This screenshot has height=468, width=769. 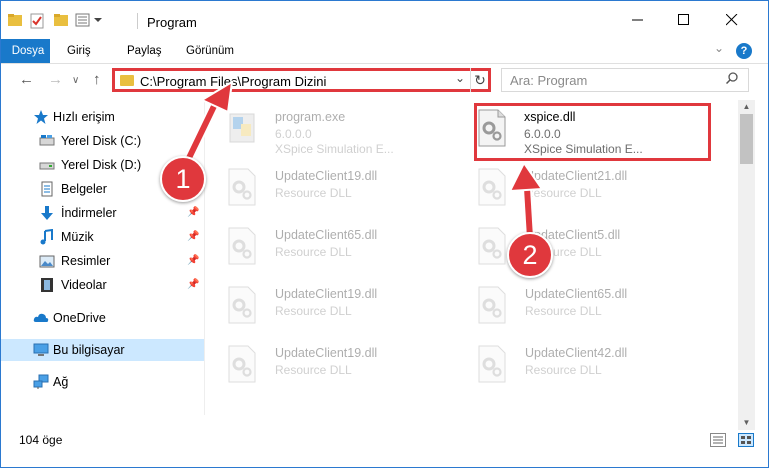 What do you see at coordinates (26, 79) in the screenshot?
I see `back-arrow-icon: ←` at bounding box center [26, 79].